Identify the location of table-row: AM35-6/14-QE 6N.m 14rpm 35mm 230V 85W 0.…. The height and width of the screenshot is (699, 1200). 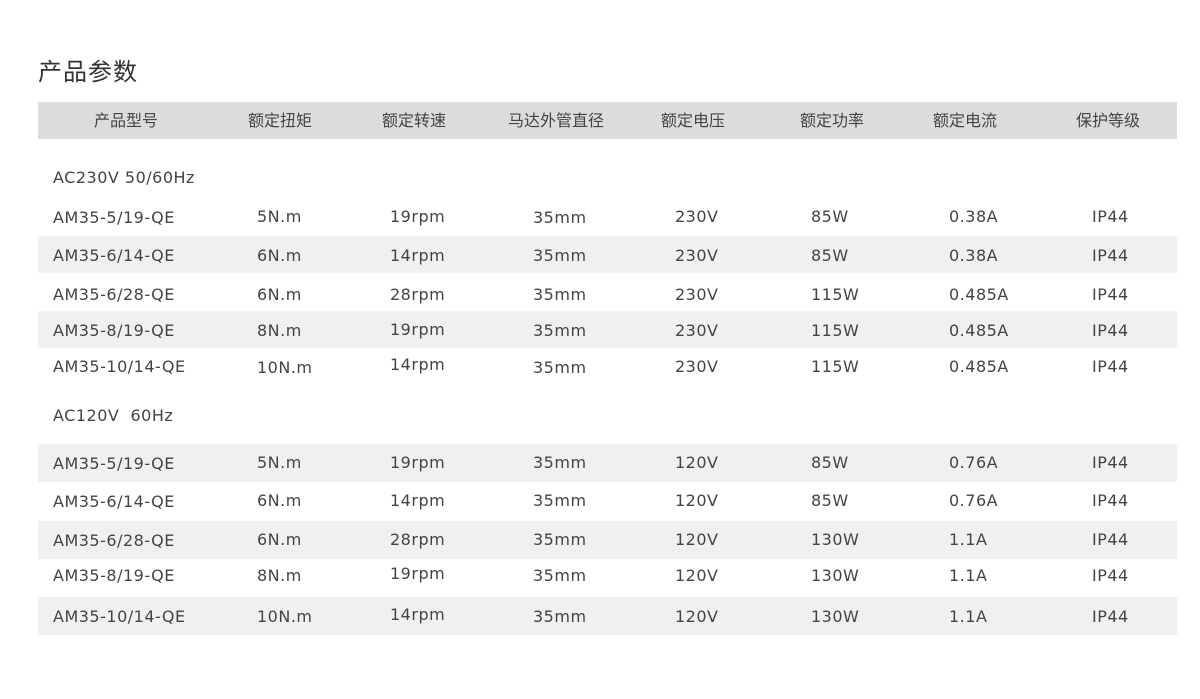
(607, 254).